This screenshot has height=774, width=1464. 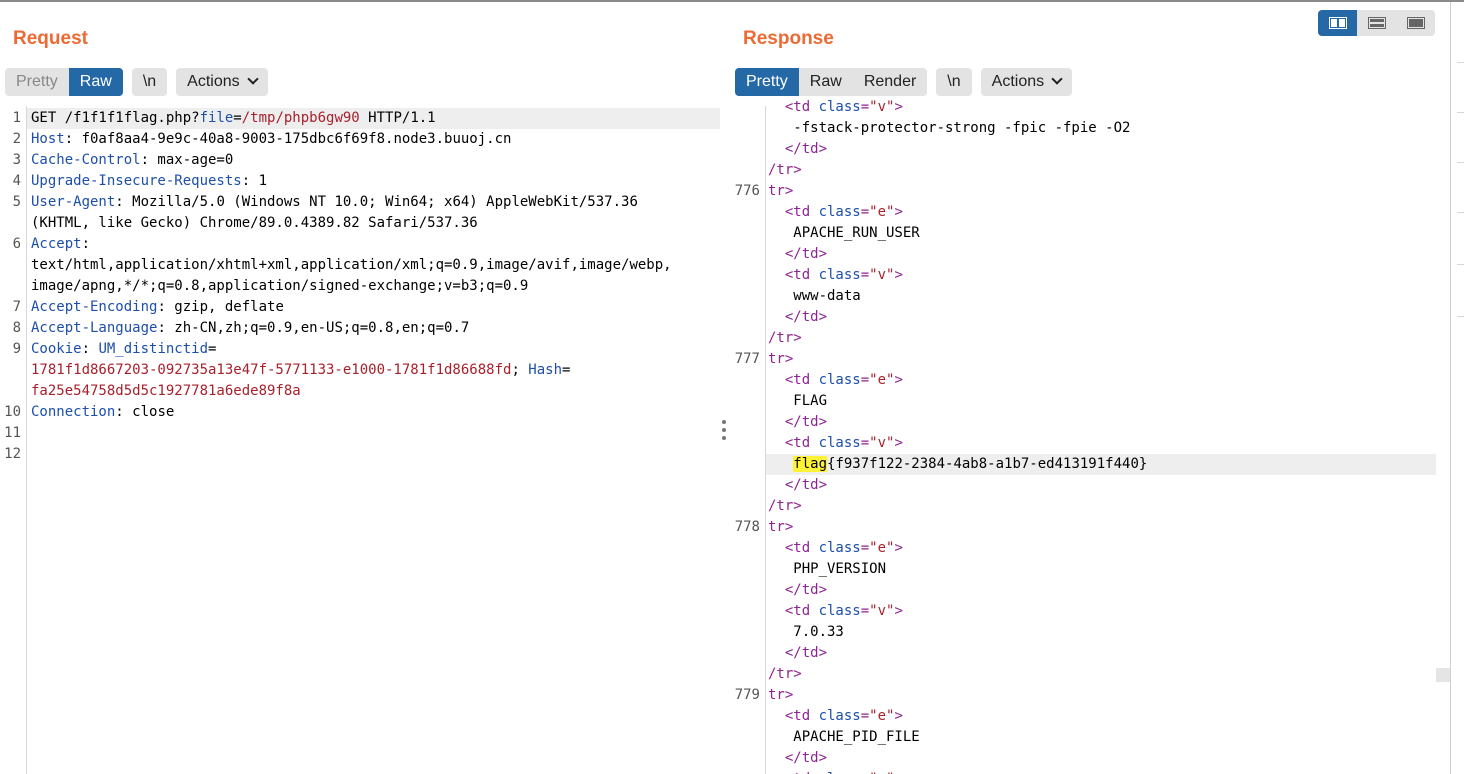 What do you see at coordinates (12, 433) in the screenshot?
I see `line-number: 11` at bounding box center [12, 433].